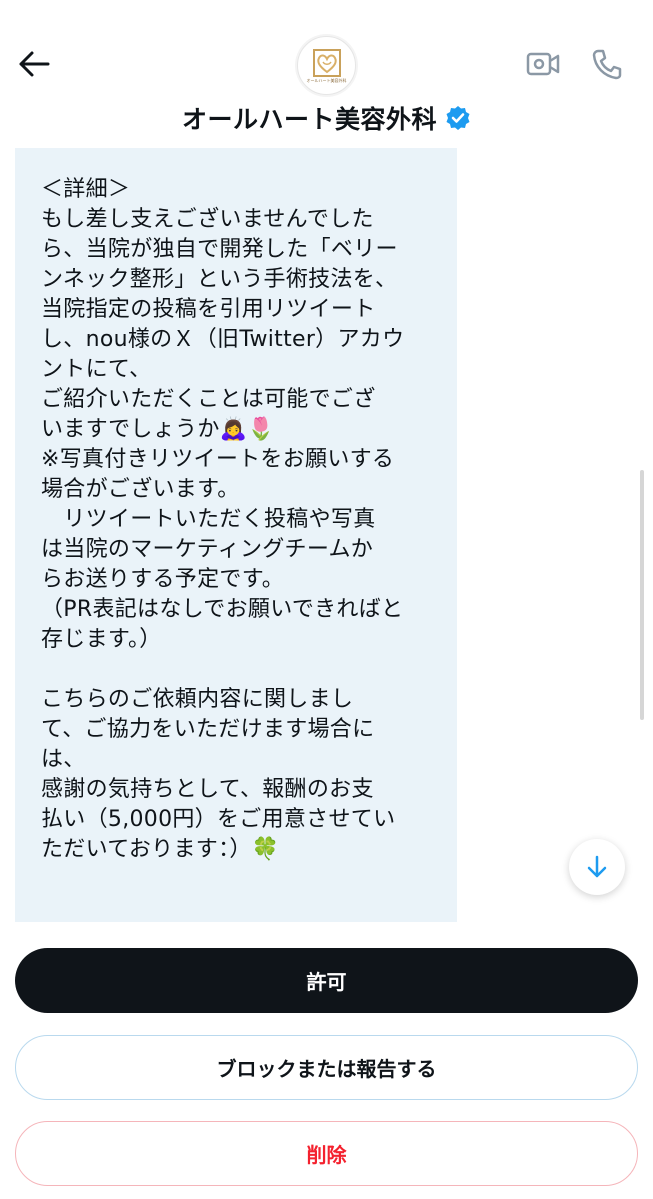  I want to click on allow-button: 許可, so click(326, 980).